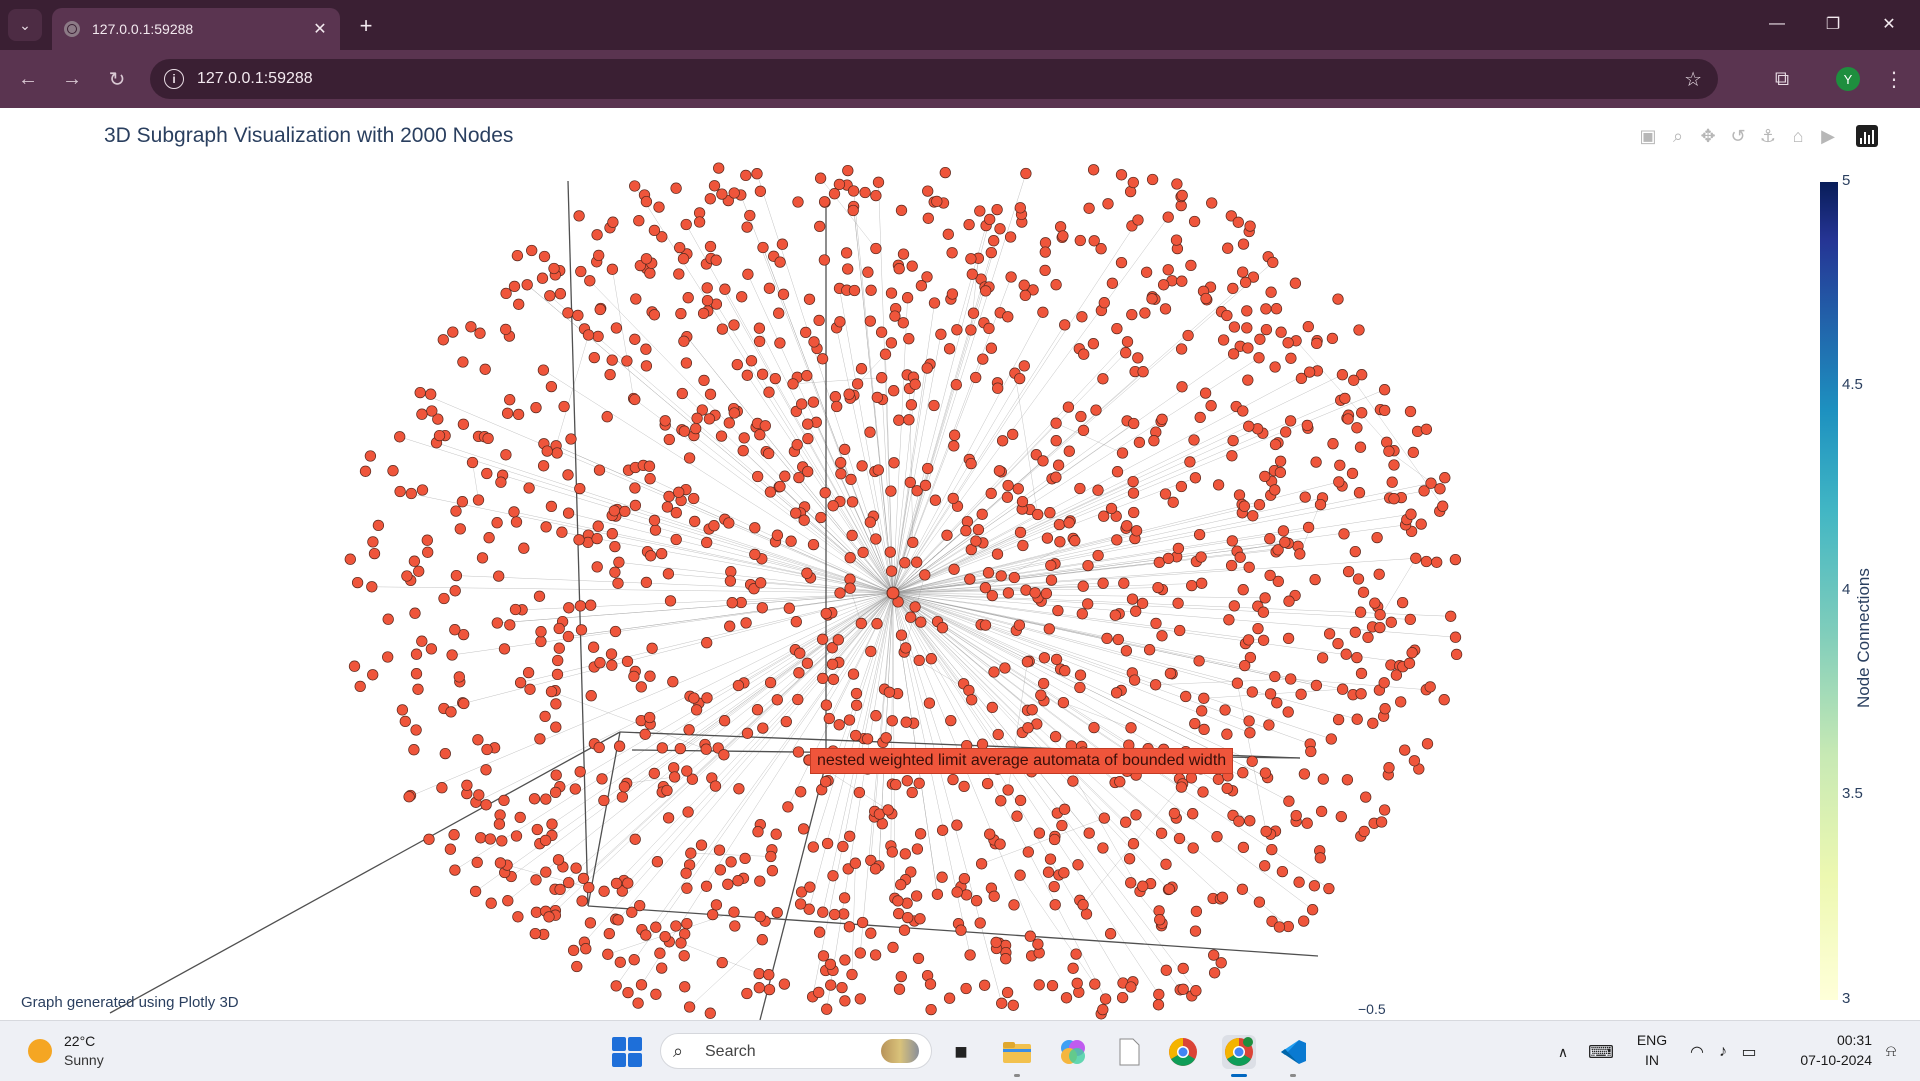 Image resolution: width=1920 pixels, height=1081 pixels. What do you see at coordinates (1768, 136) in the screenshot?
I see `turntable-rotation-icon: ⚓` at bounding box center [1768, 136].